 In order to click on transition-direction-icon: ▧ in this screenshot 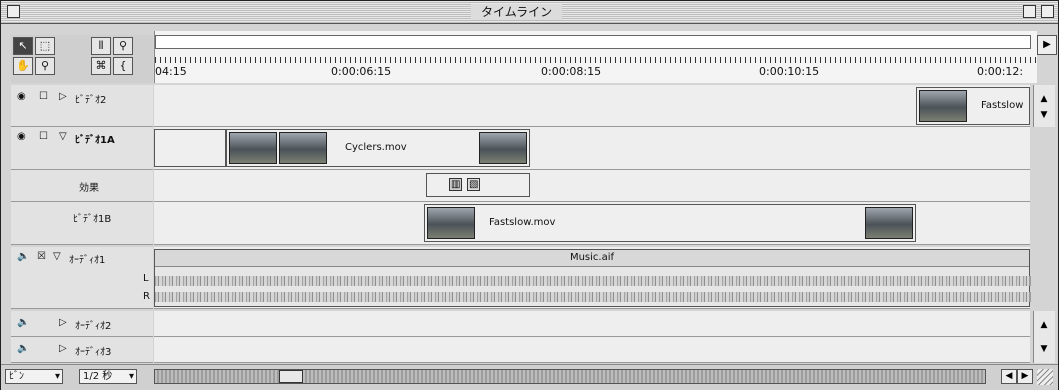, I will do `click(474, 184)`.